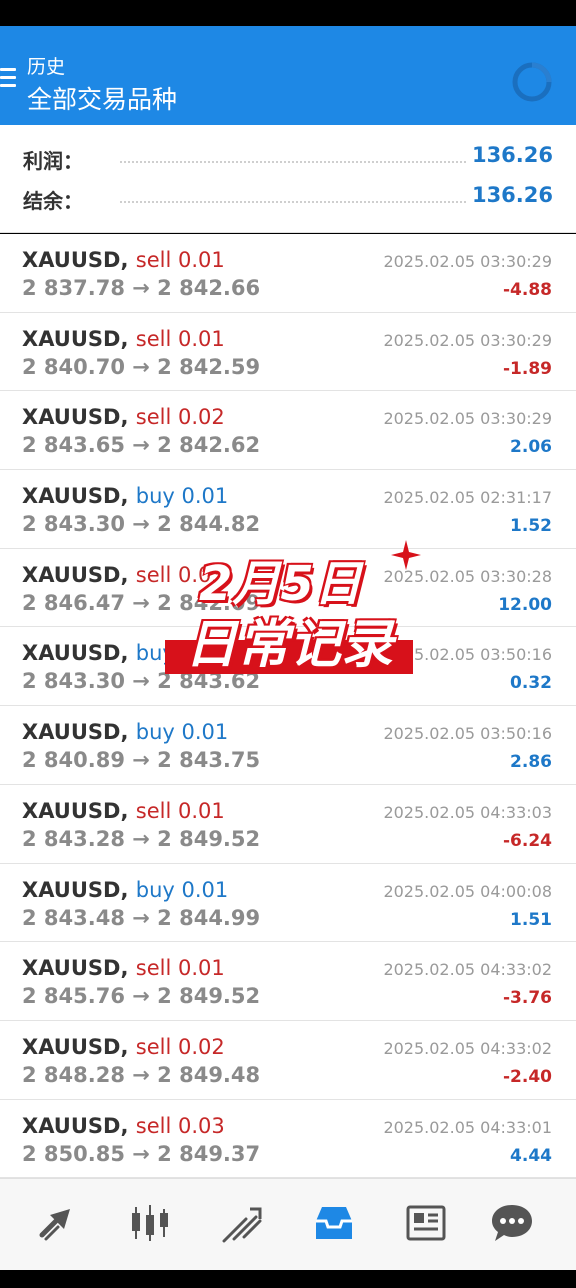  I want to click on trade-profit: 2.06, so click(531, 447).